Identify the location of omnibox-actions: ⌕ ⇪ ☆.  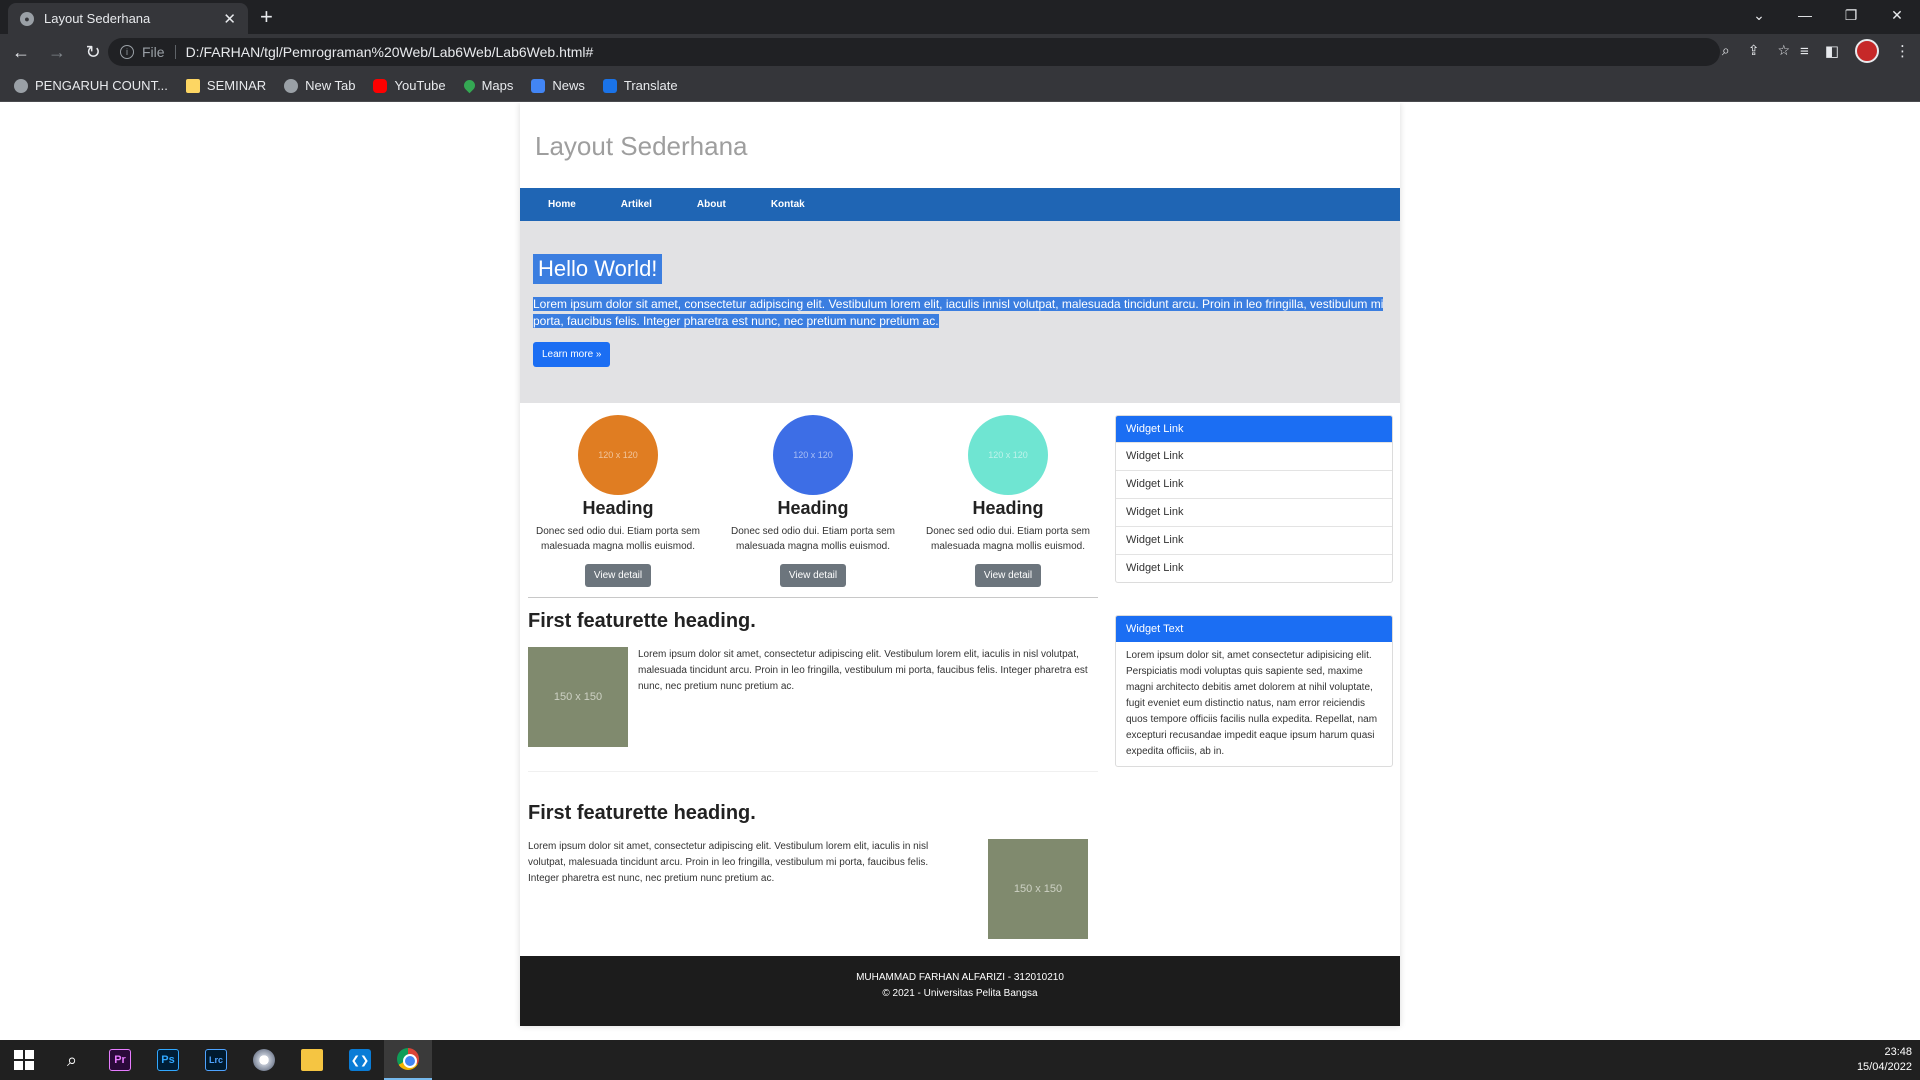
(1756, 50).